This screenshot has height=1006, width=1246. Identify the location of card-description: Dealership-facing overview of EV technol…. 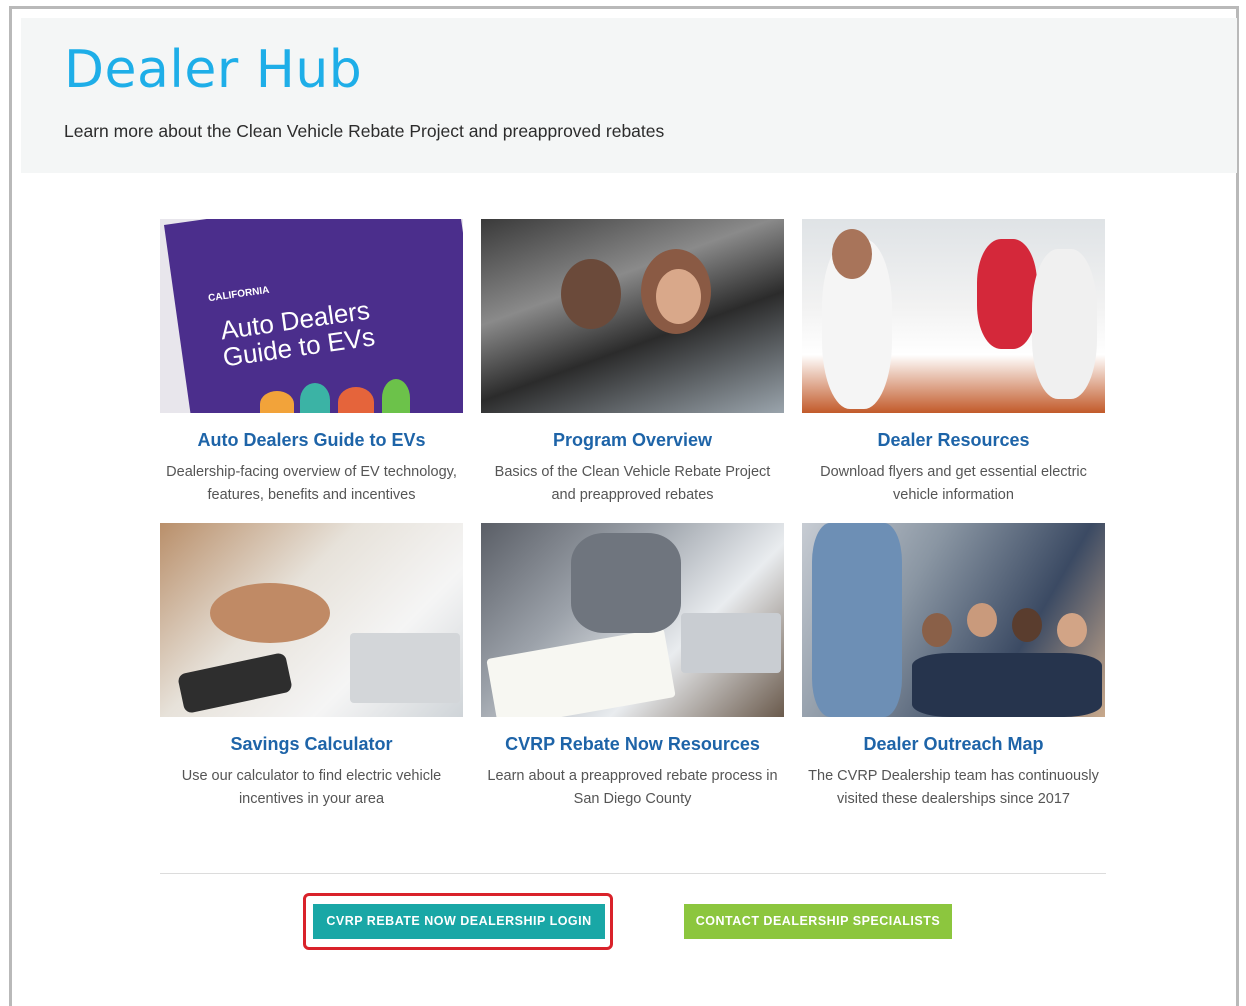
(311, 483).